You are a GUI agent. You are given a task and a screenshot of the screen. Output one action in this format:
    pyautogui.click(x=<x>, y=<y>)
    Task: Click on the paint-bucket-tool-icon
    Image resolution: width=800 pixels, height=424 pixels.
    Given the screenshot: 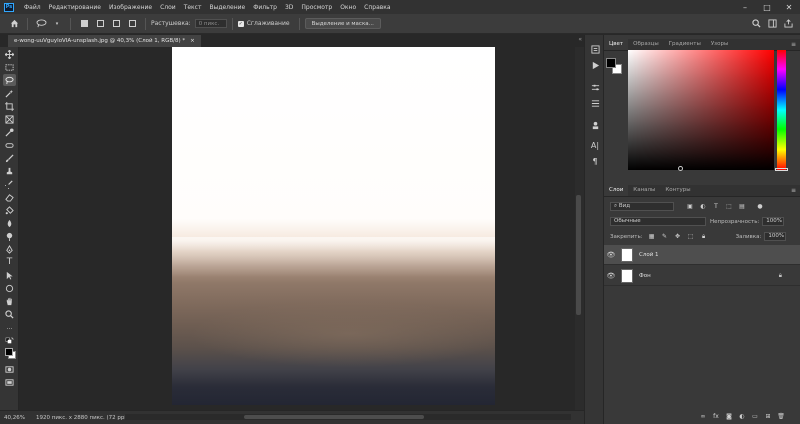 What is the action you would take?
    pyautogui.click(x=9, y=210)
    